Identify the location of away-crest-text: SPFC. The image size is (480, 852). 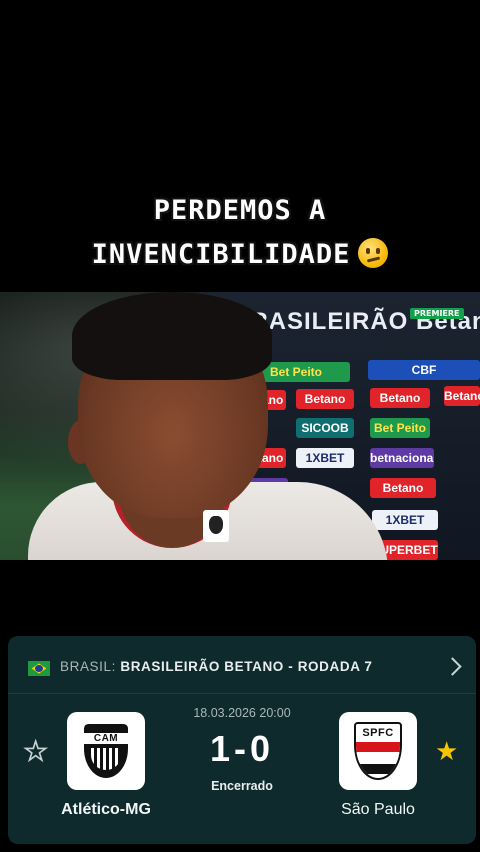
(378, 733).